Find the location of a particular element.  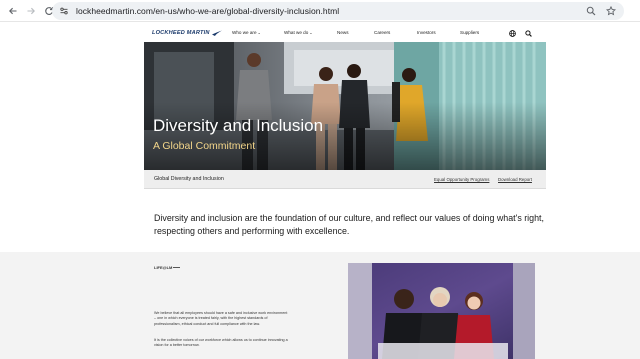

menu-label: Who we are is located at coordinates (244, 32).